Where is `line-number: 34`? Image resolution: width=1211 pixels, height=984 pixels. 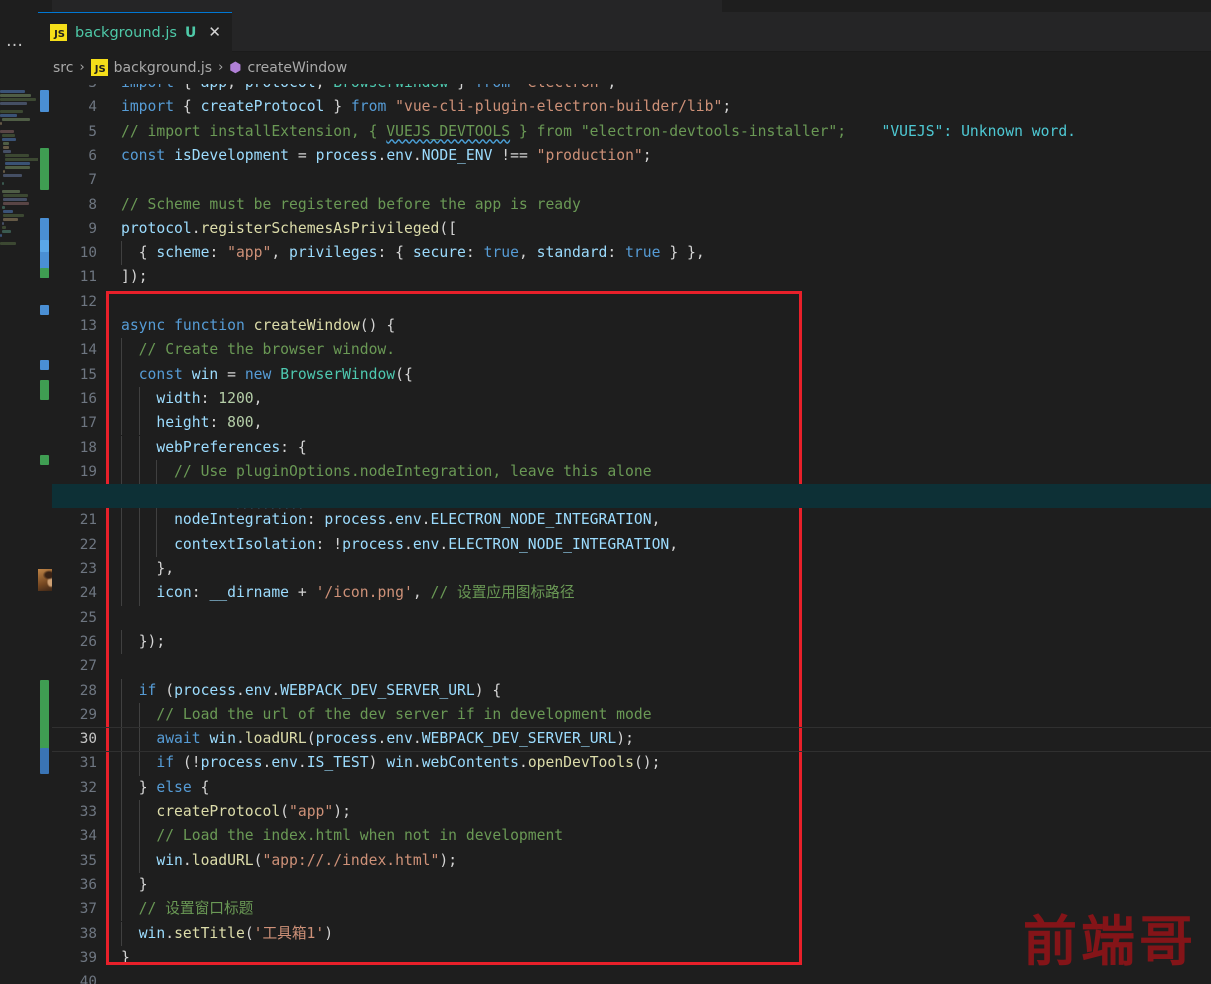 line-number: 34 is located at coordinates (88, 836).